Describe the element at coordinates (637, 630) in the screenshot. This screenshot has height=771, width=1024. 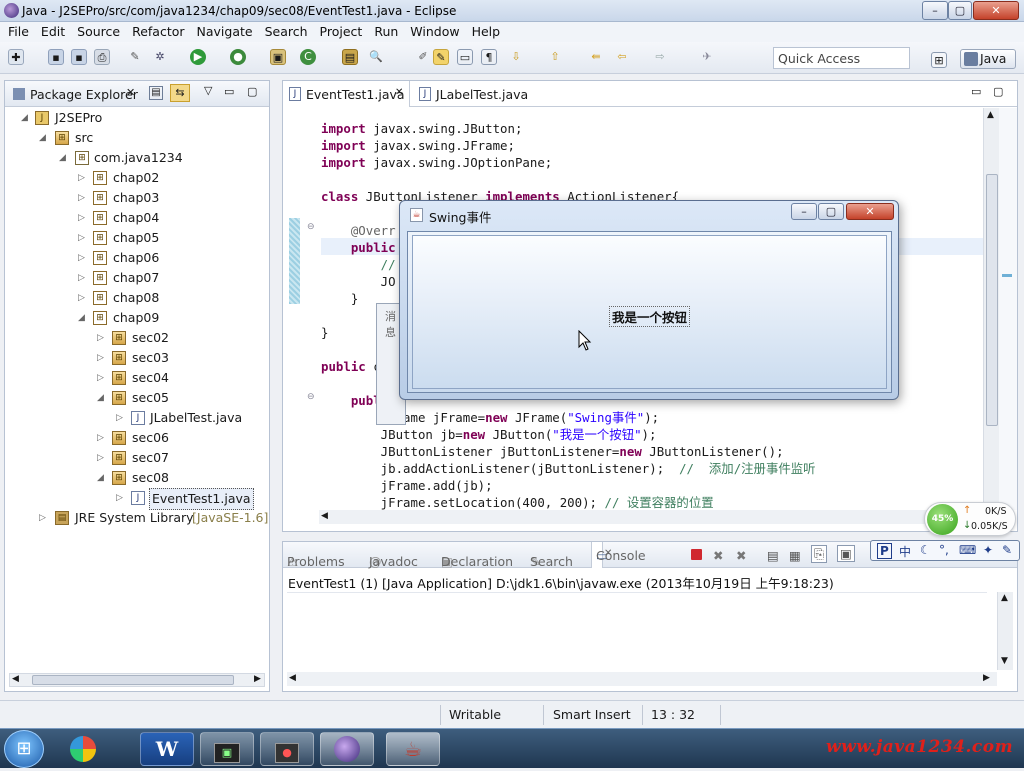
I see `console-output` at that location.